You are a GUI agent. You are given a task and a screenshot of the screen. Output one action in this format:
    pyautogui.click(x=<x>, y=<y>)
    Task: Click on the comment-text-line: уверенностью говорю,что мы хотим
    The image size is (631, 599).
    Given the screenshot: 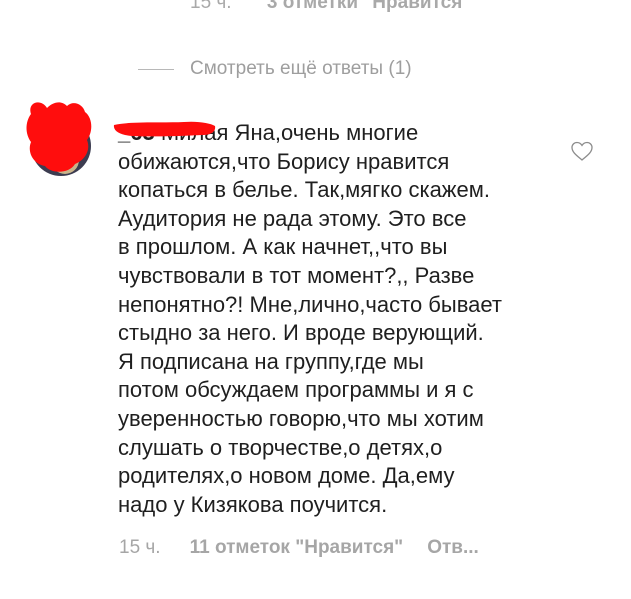 What is the action you would take?
    pyautogui.click(x=301, y=418)
    